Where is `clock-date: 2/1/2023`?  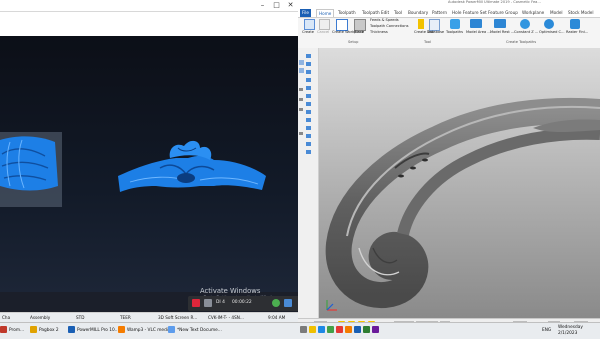 clock-date: 2/1/2023 is located at coordinates (568, 333).